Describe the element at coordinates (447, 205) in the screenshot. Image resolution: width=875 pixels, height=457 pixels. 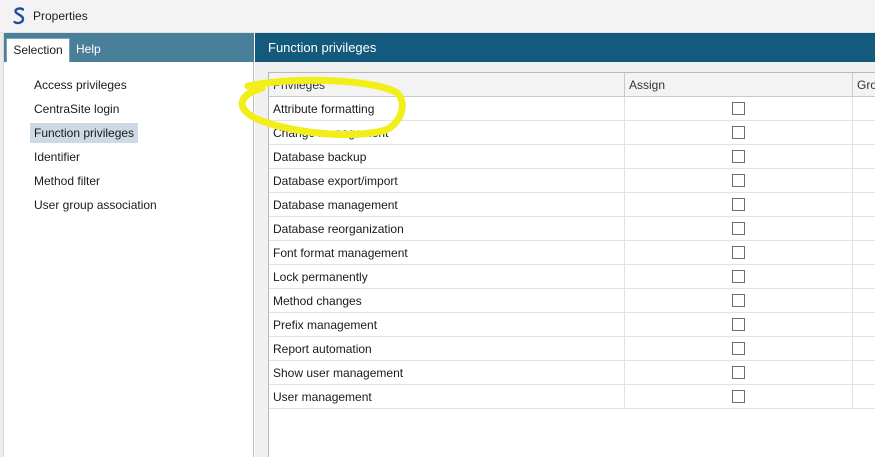
I see `privilege-name: Database management` at that location.